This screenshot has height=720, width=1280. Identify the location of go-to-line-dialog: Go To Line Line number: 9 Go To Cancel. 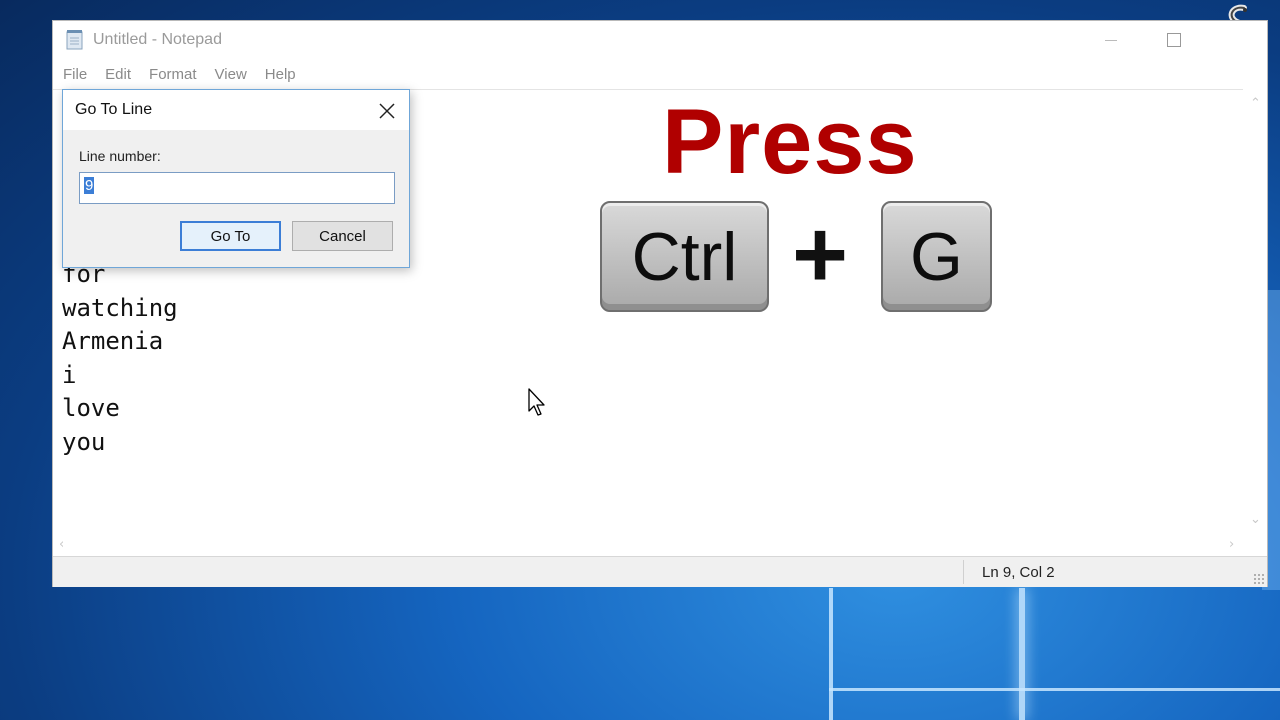
(236, 178).